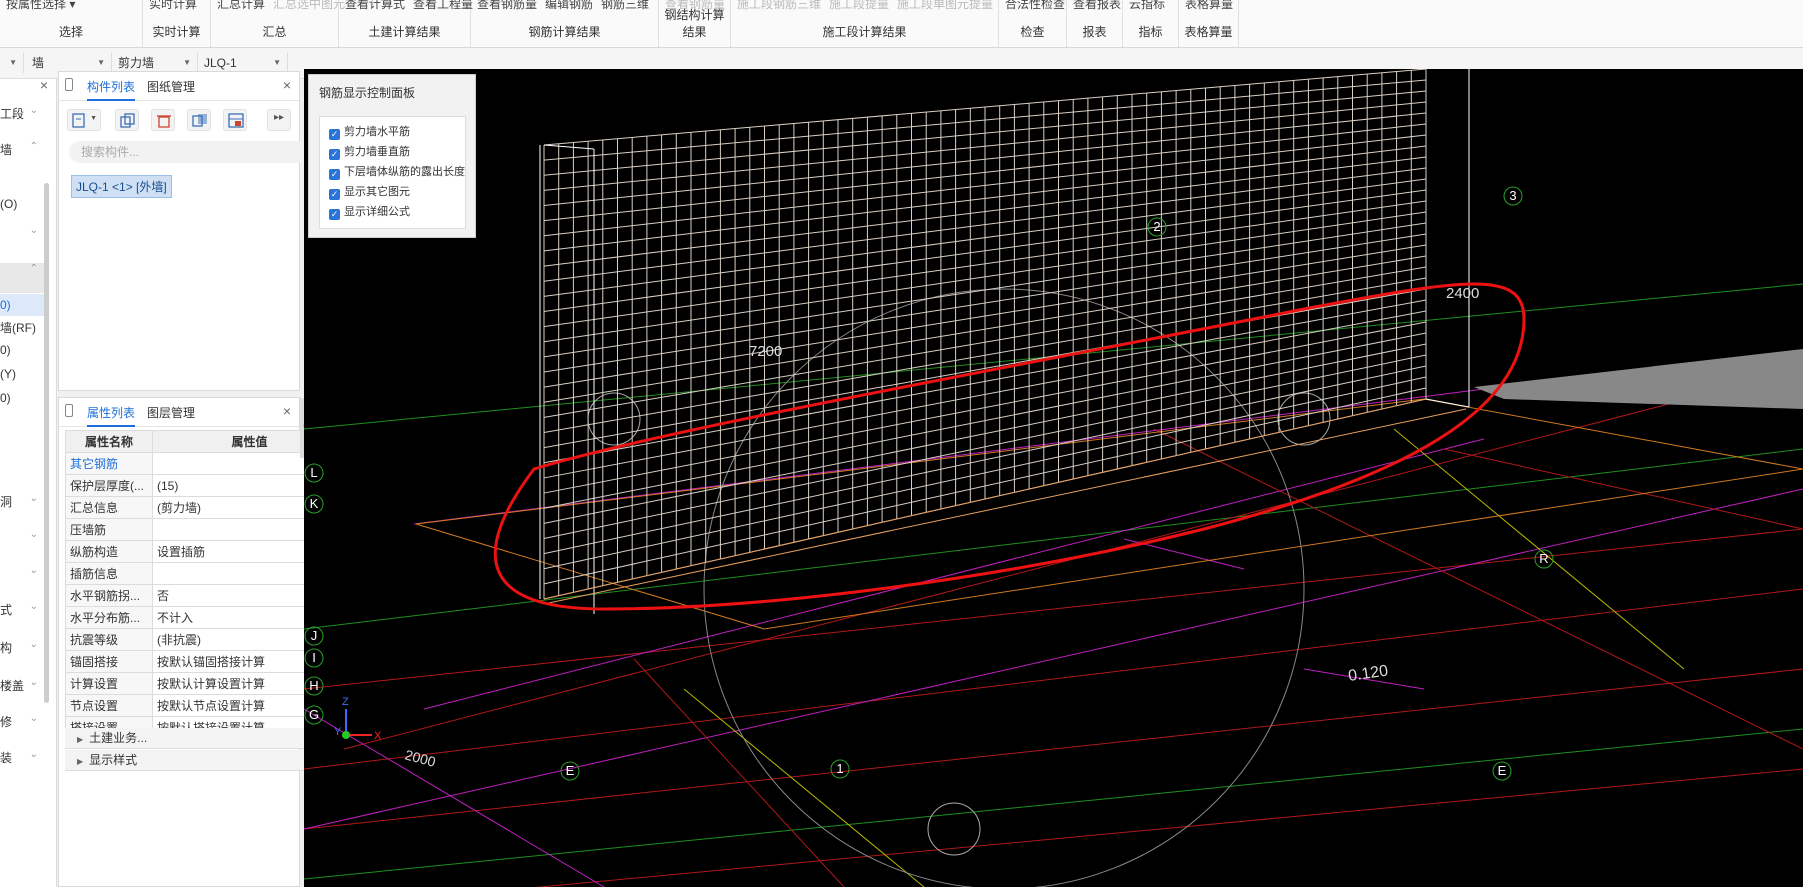  What do you see at coordinates (625, 5) in the screenshot?
I see `ribbon-button: 钢筋三维` at bounding box center [625, 5].